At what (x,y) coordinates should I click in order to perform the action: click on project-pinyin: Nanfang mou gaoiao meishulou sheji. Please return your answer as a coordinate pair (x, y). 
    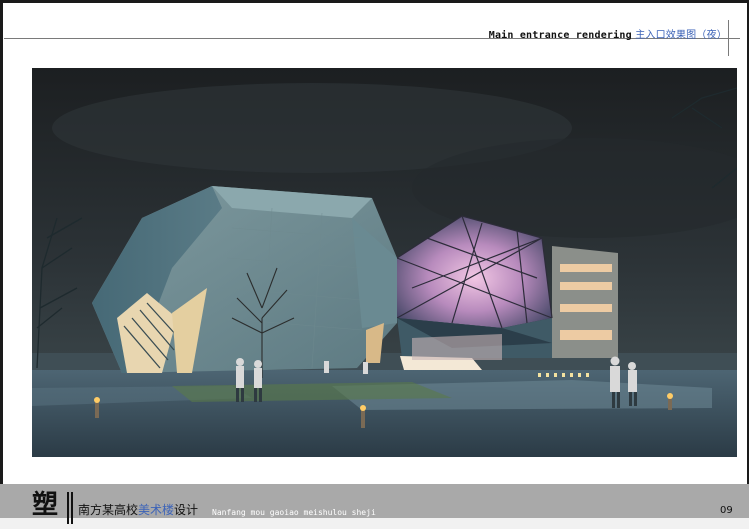
    Looking at the image, I should click on (294, 512).